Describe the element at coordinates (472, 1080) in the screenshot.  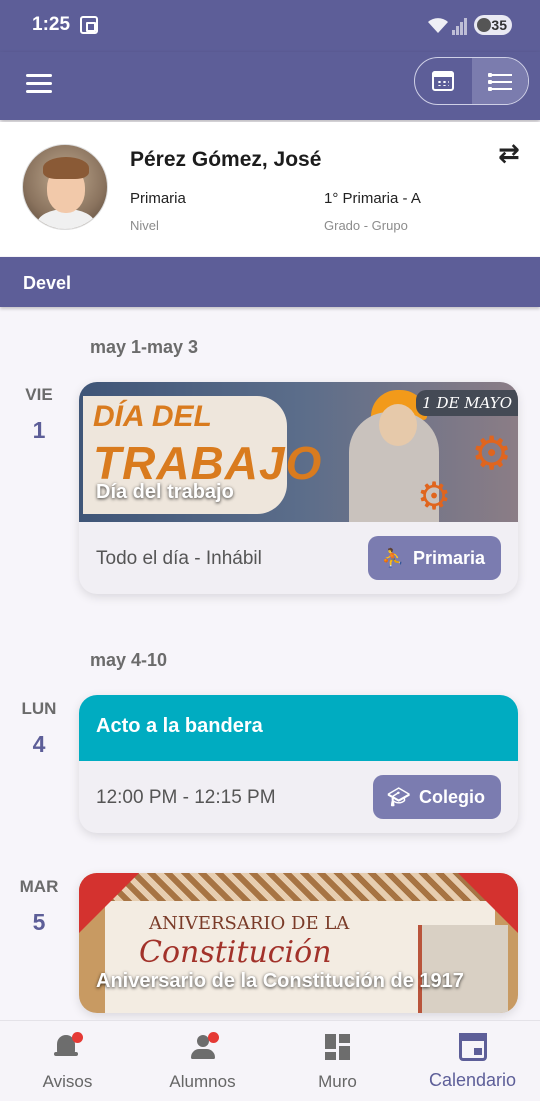
I see `nav-label: Calendario` at that location.